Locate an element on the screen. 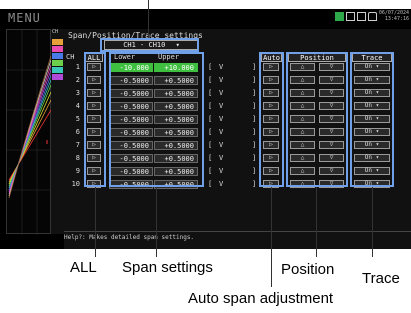  channel-number: 9 is located at coordinates (77, 171).